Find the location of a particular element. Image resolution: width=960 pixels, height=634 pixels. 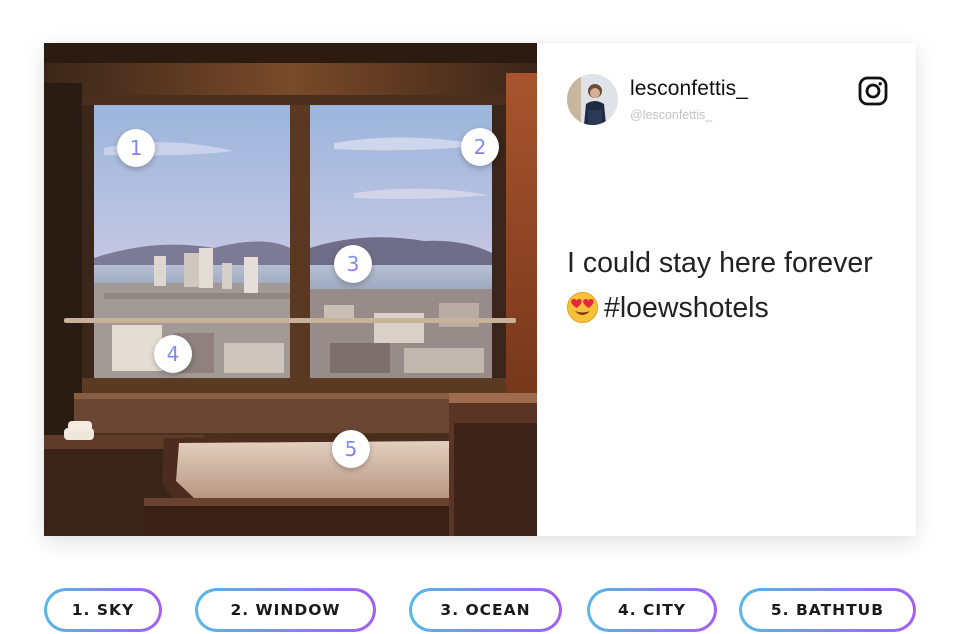

avatar is located at coordinates (592, 99).